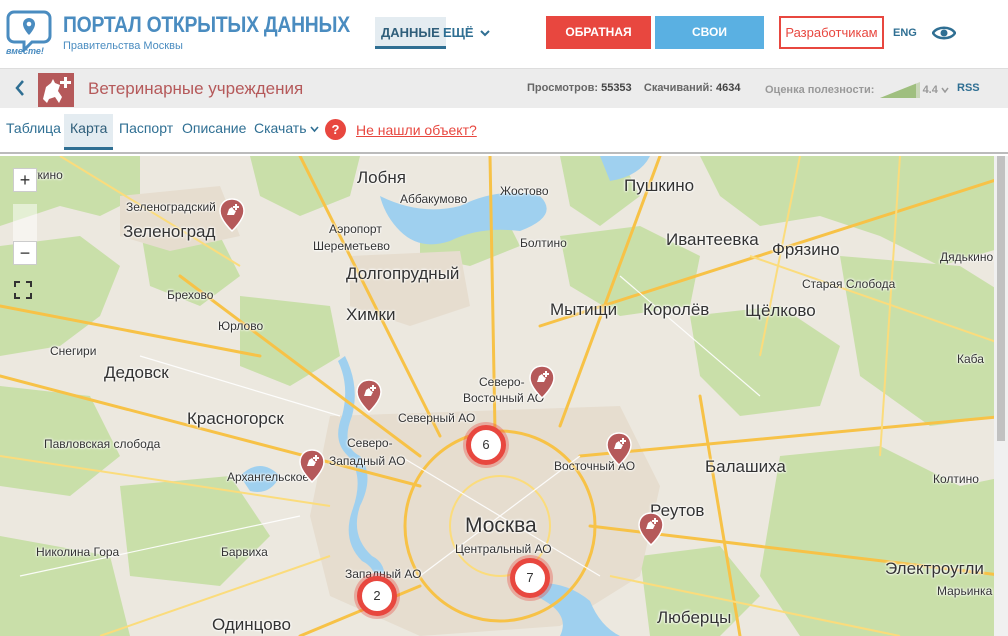  What do you see at coordinates (968, 88) in the screenshot?
I see `rss-link: RSS` at bounding box center [968, 88].